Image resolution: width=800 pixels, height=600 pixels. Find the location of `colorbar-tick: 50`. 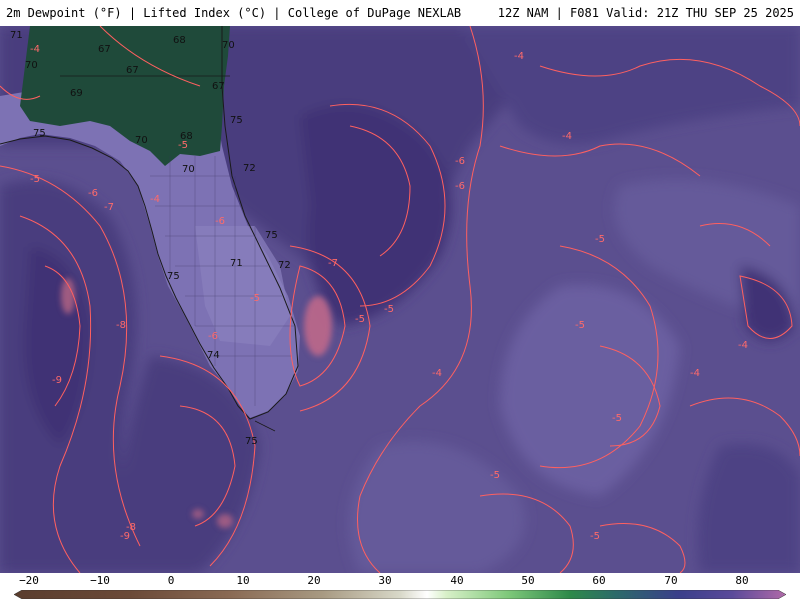

colorbar-tick: 50 is located at coordinates (528, 580).